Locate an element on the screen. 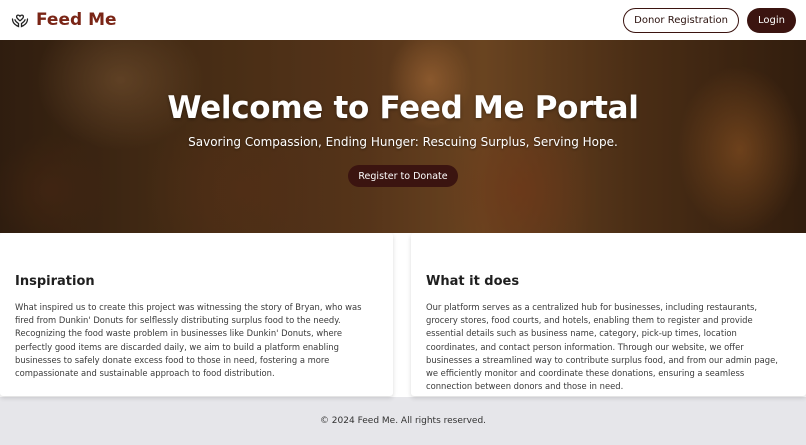 Image resolution: width=806 pixels, height=445 pixels. login-button: Login is located at coordinates (771, 20).